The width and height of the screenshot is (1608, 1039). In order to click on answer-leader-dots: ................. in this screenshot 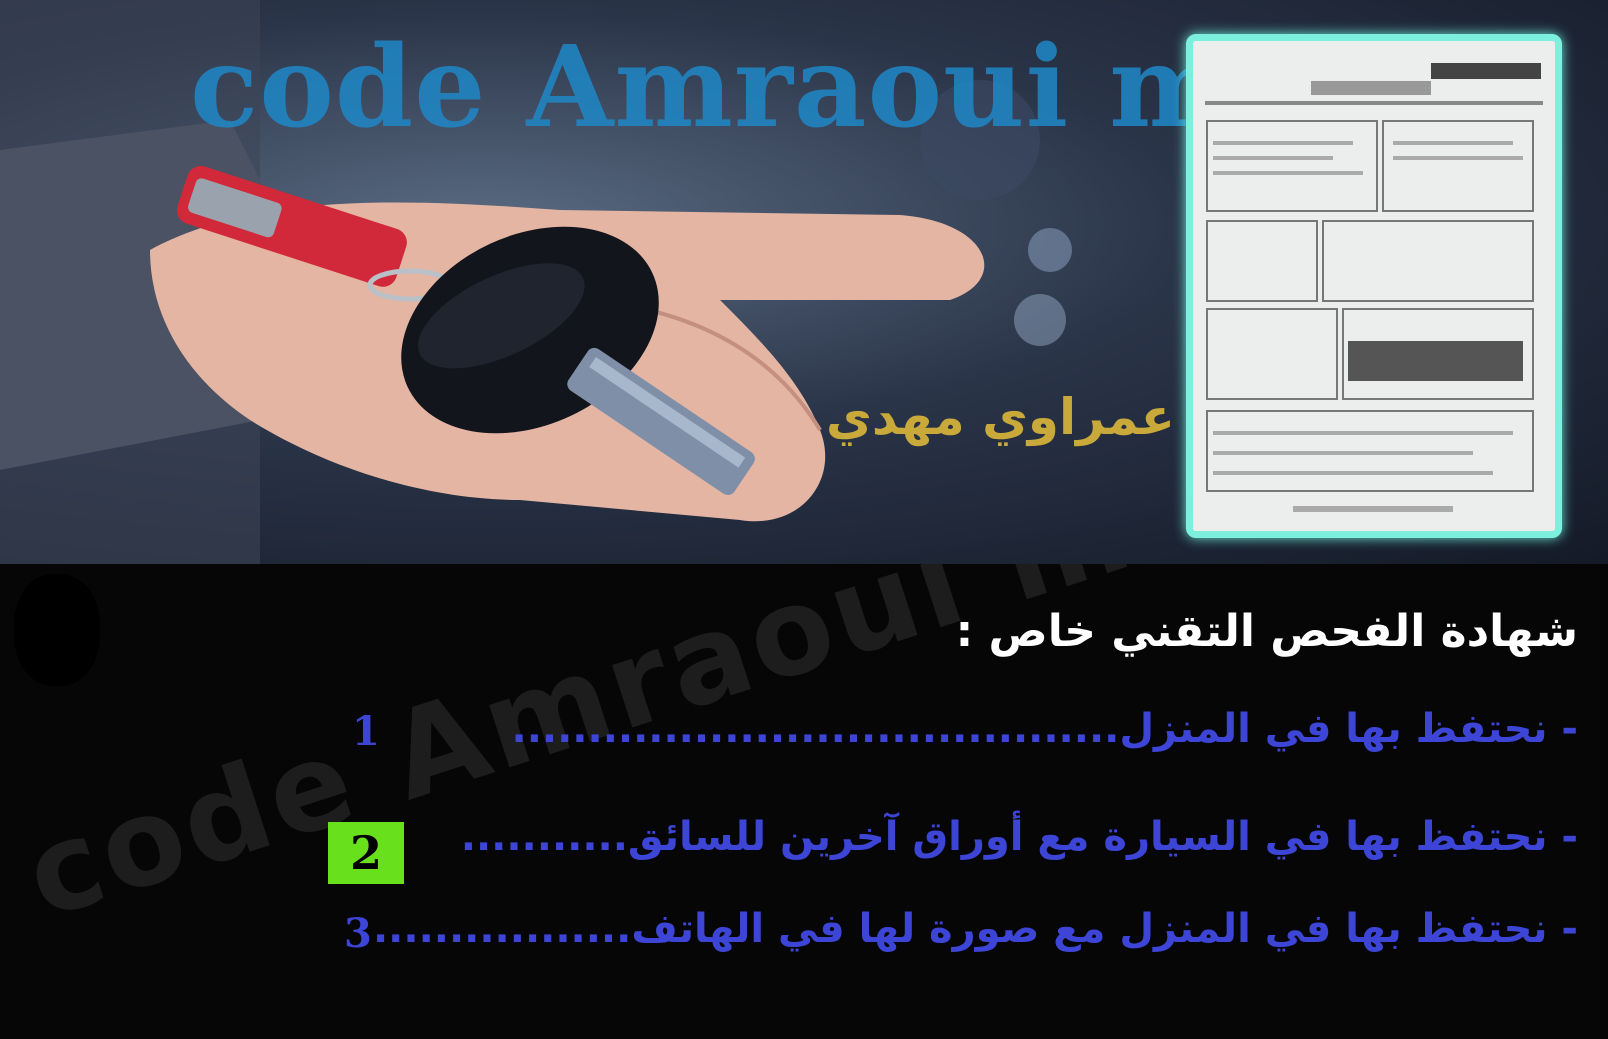, I will do `click(502, 929)`.